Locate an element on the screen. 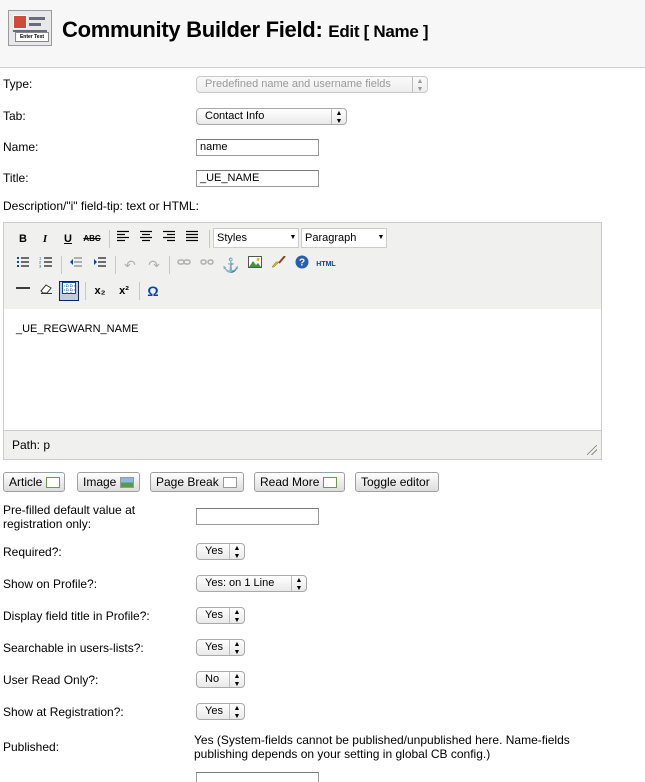 The width and height of the screenshot is (645, 782). field-edit-icon: Enter Text is located at coordinates (30, 28).